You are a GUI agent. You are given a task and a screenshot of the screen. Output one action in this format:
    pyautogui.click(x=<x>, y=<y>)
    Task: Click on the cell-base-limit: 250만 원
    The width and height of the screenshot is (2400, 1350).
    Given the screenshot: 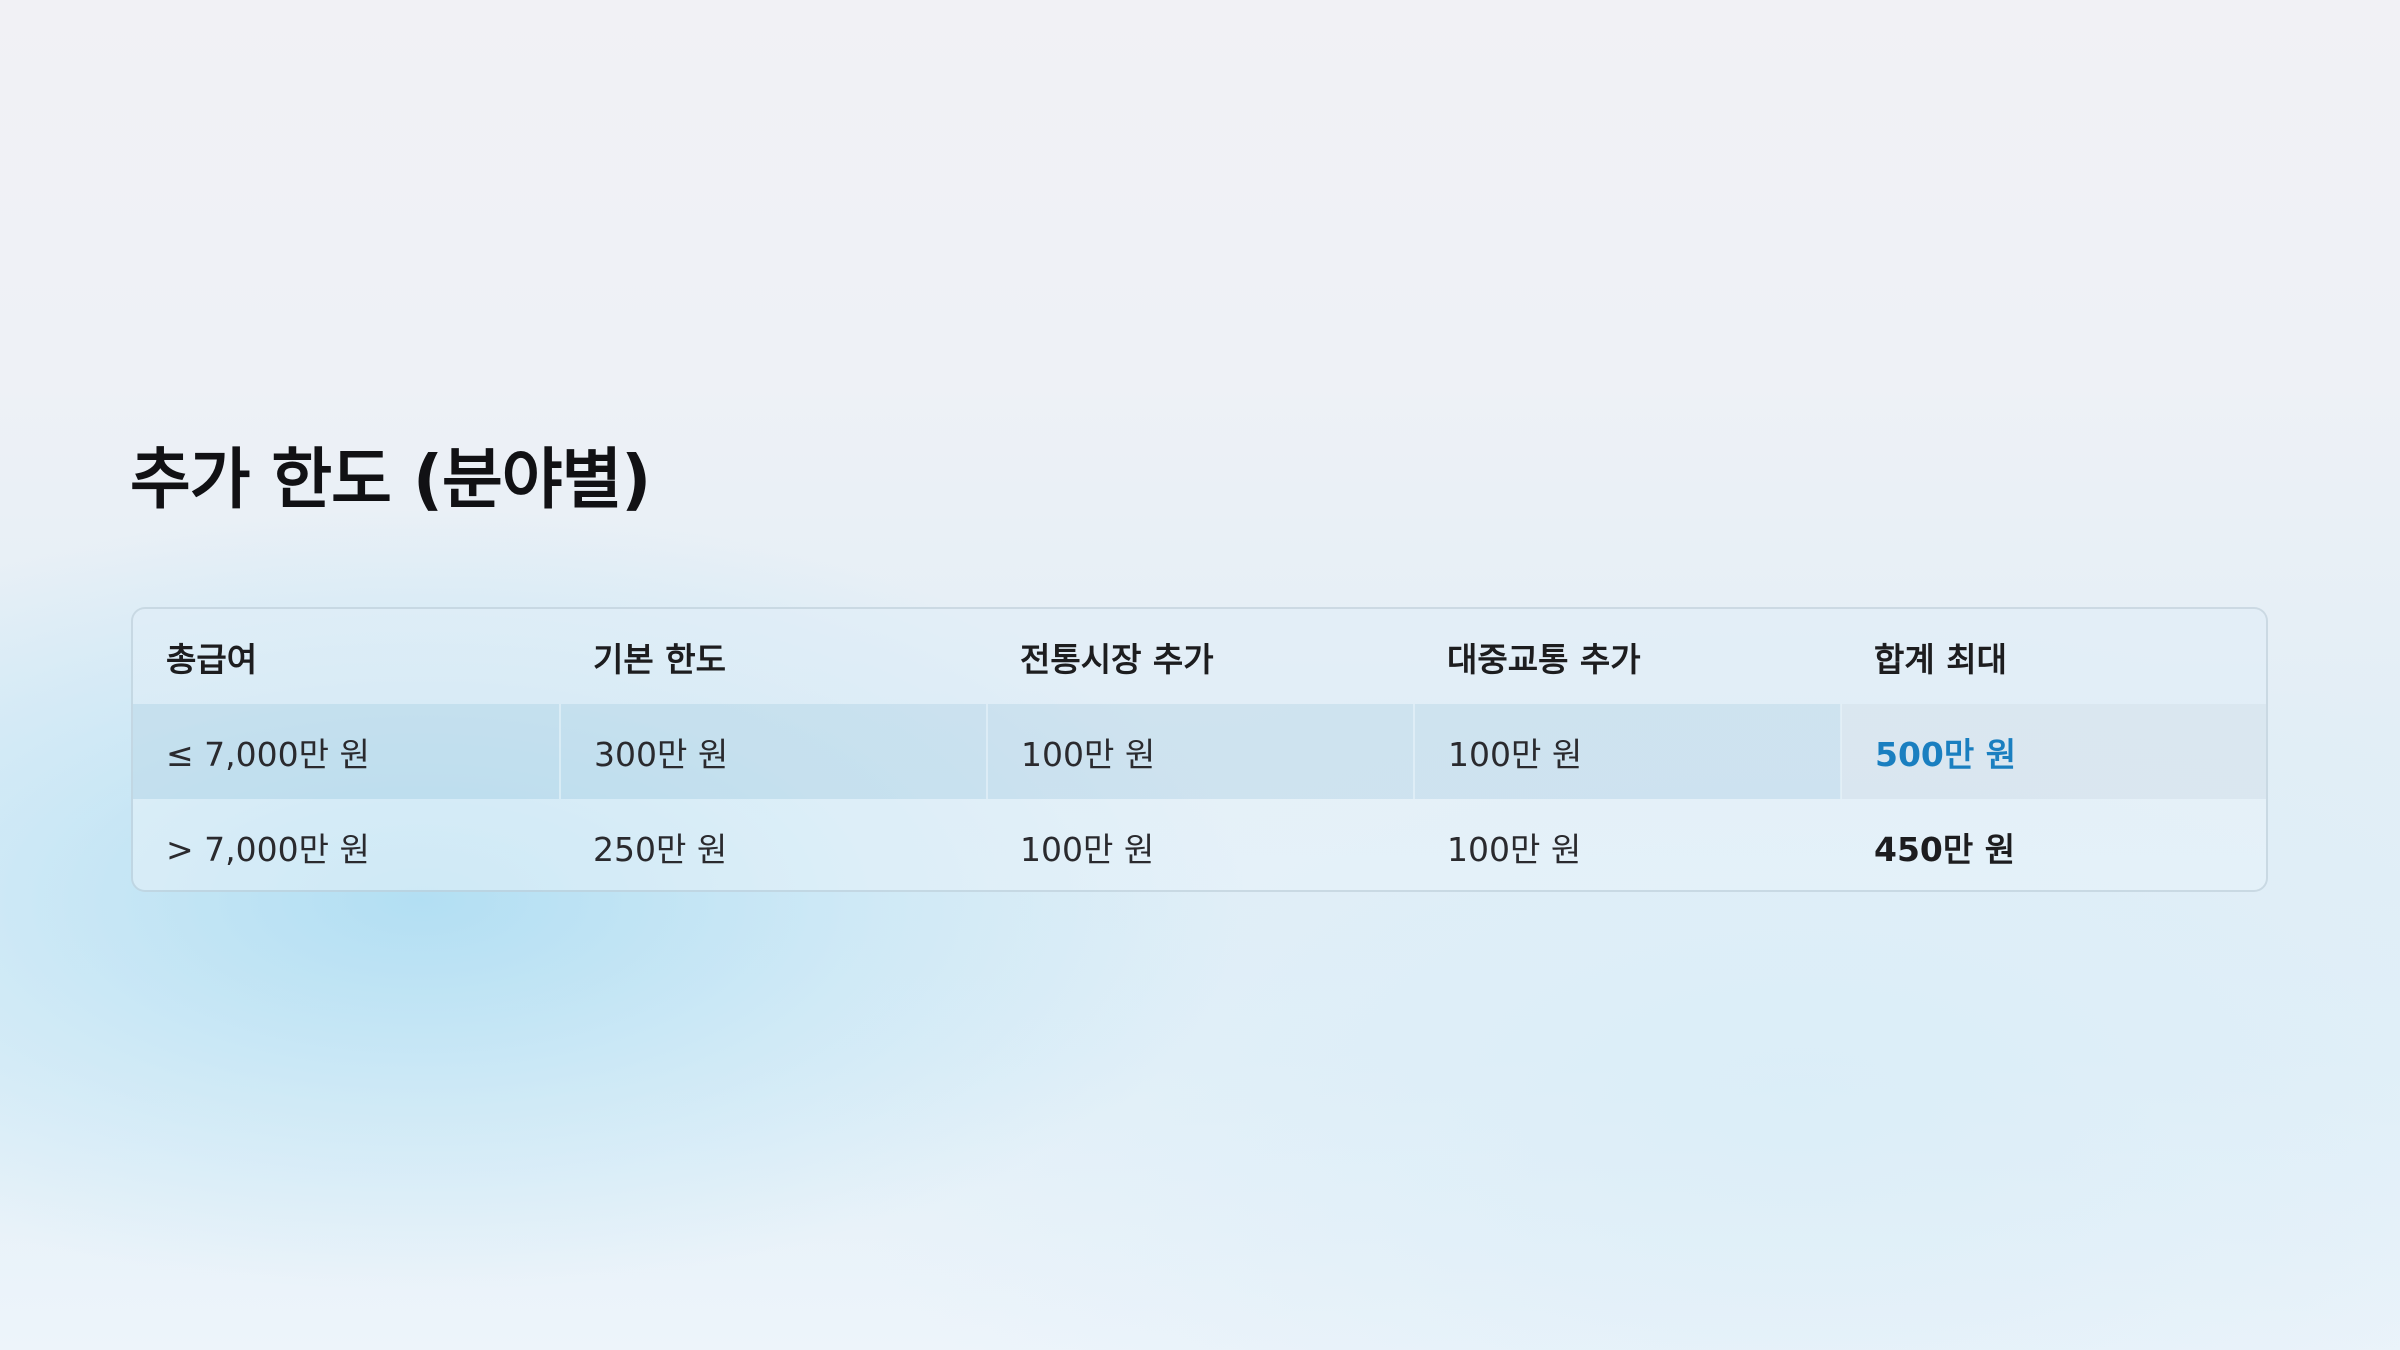 What is the action you would take?
    pyautogui.click(x=773, y=844)
    